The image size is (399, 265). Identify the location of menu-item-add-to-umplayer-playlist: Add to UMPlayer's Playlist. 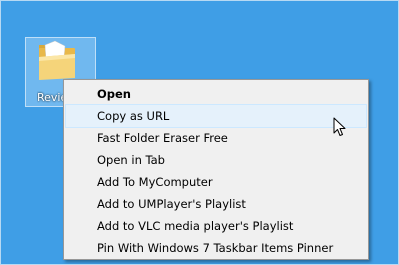
(216, 204).